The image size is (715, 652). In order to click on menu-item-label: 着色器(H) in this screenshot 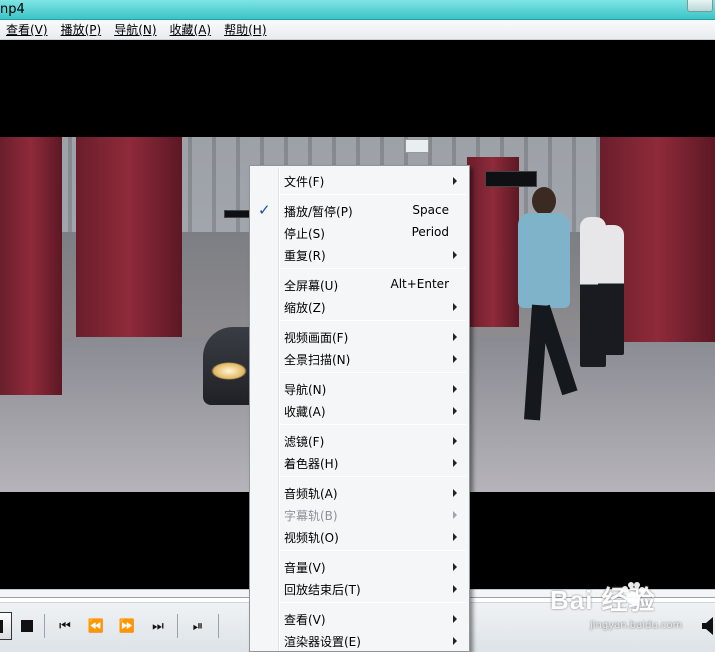, I will do `click(311, 464)`.